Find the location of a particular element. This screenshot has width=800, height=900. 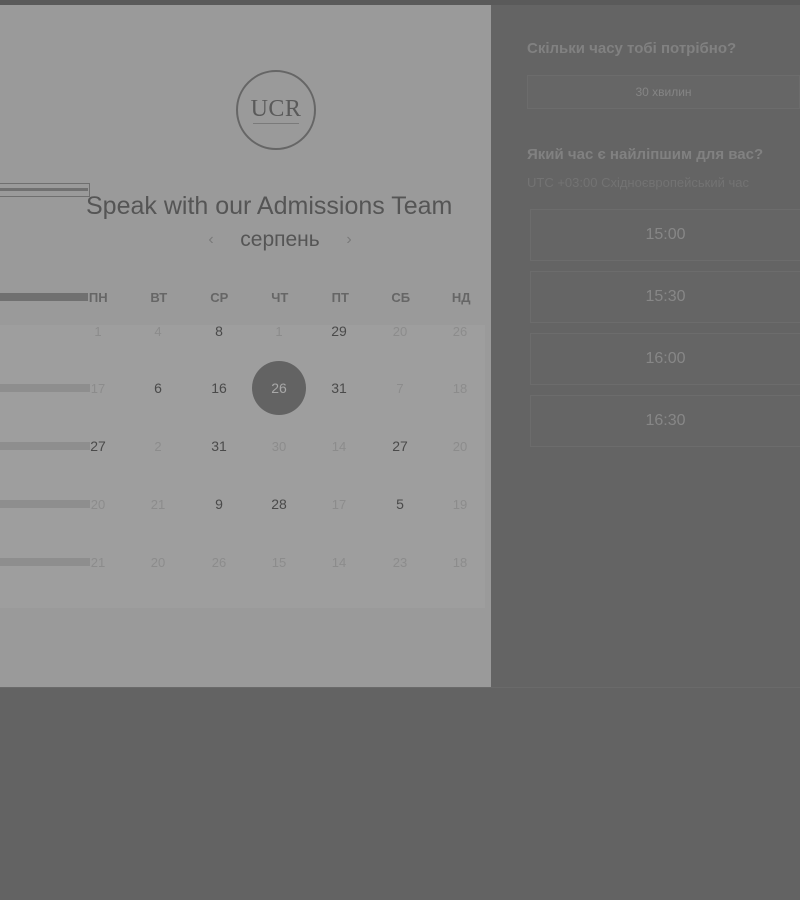

logo-subline is located at coordinates (276, 123).